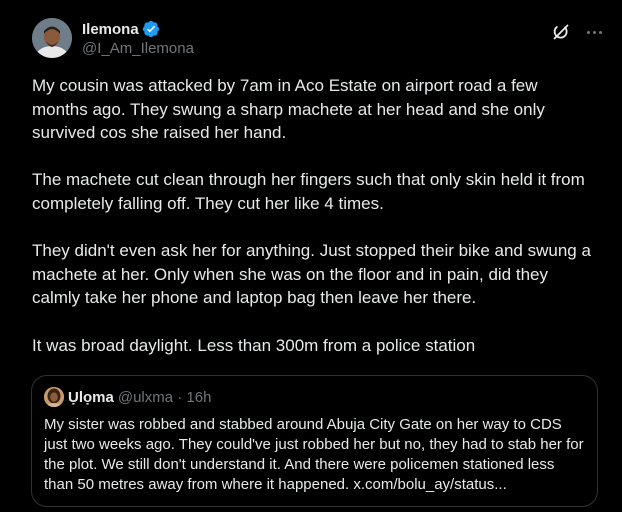 The height and width of the screenshot is (512, 622). Describe the element at coordinates (54, 397) in the screenshot. I see `quoted-author-avatar` at that location.